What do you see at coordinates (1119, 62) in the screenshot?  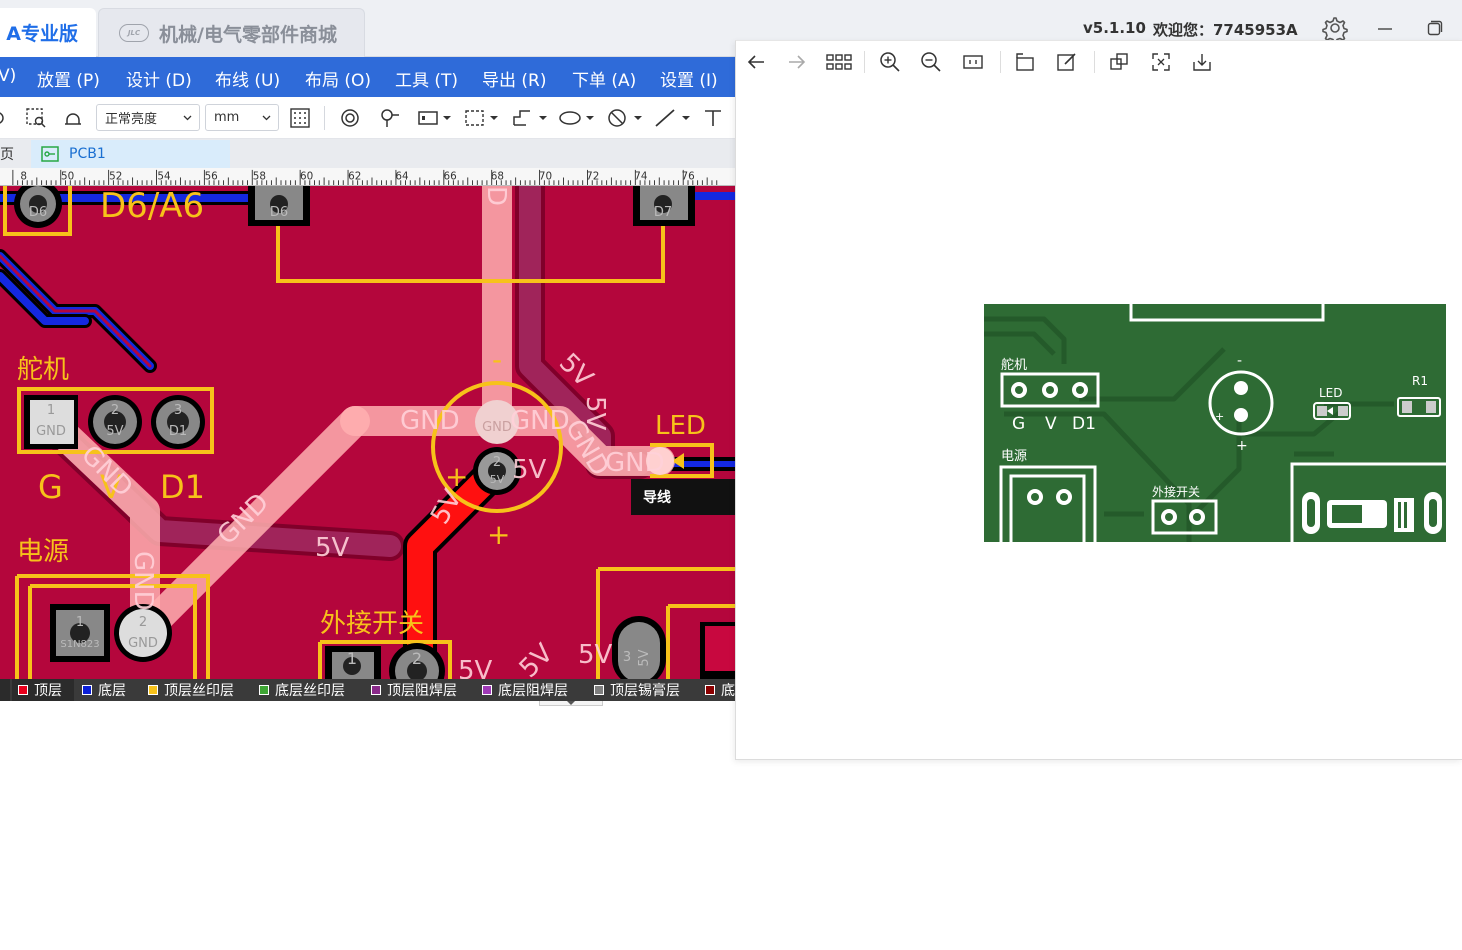 I see `translate-icon` at bounding box center [1119, 62].